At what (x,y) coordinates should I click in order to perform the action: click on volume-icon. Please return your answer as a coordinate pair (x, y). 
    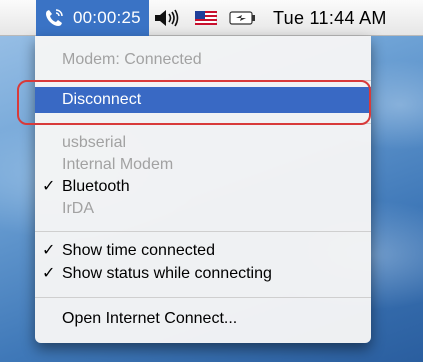
    Looking at the image, I should click on (167, 18).